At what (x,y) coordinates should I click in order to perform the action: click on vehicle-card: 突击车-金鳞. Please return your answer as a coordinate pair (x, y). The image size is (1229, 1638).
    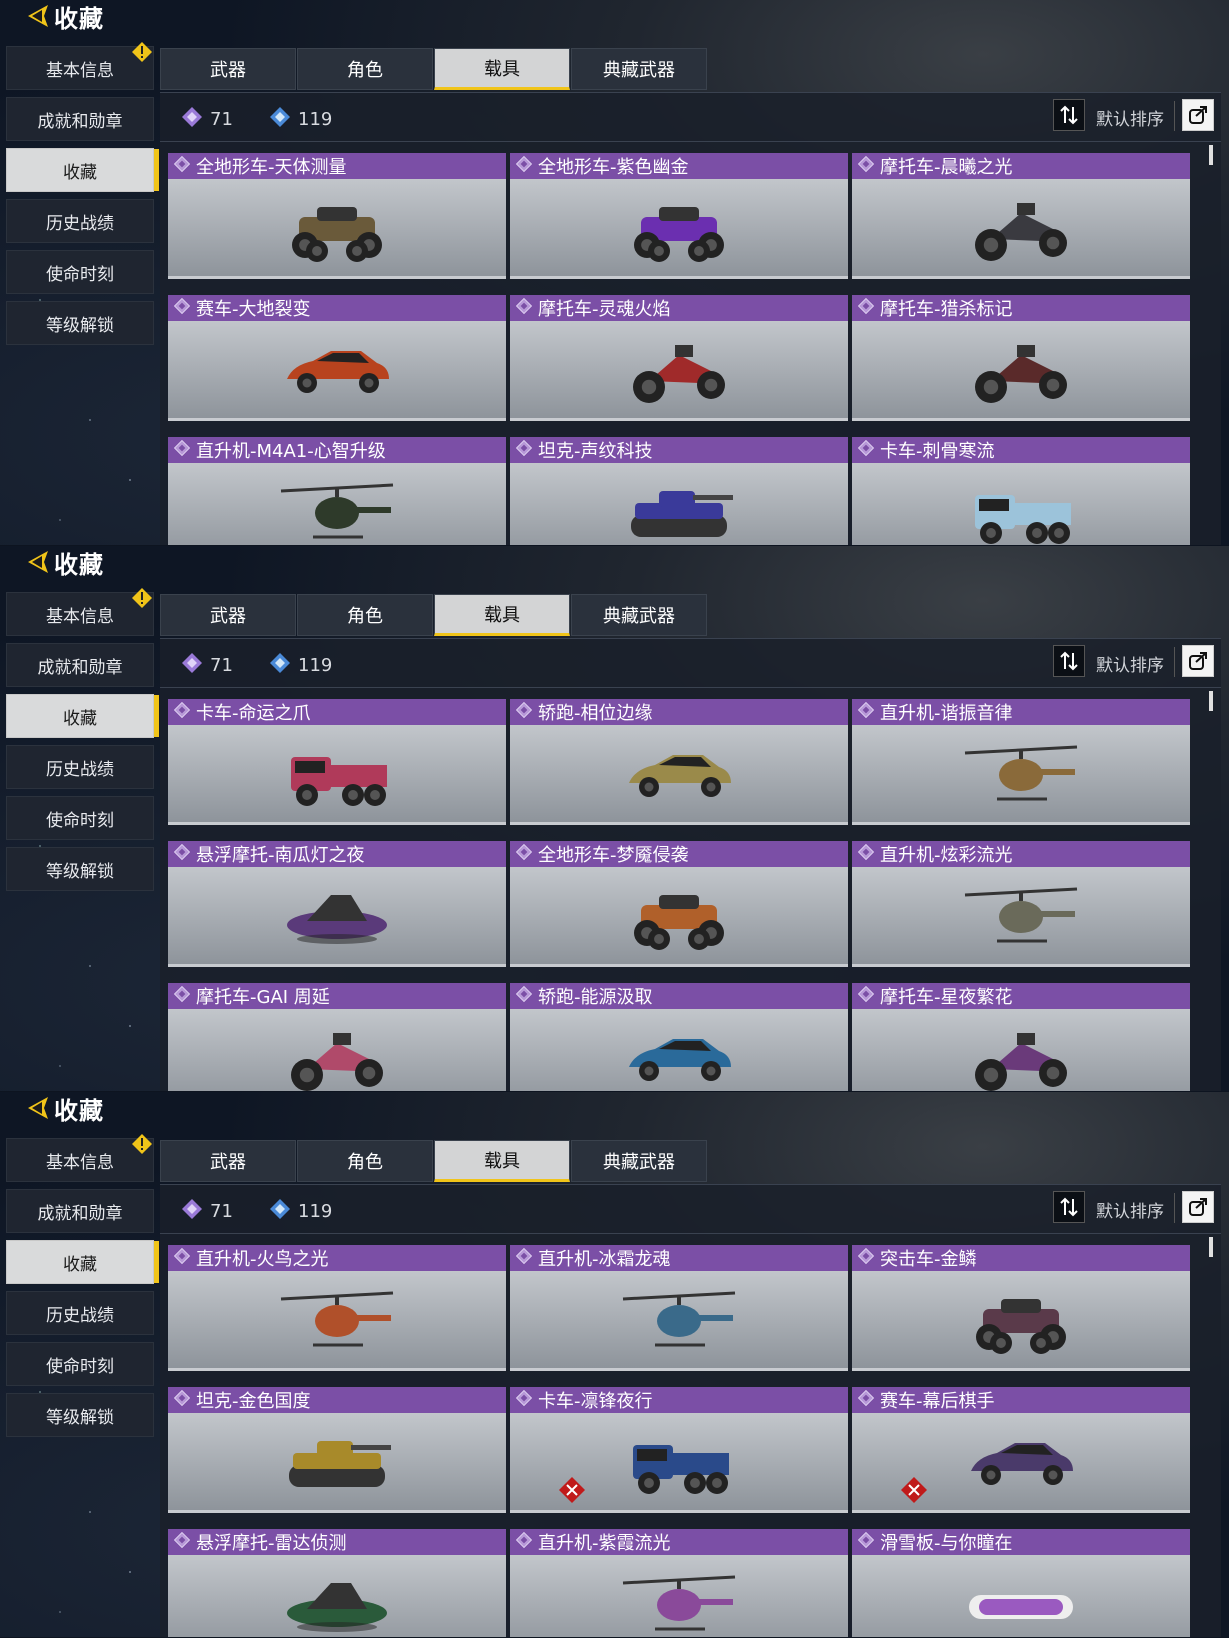
    Looking at the image, I should click on (1021, 1308).